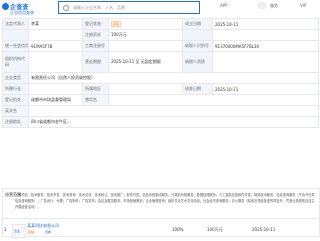 The height and width of the screenshot is (241, 320). I want to click on notification-icon, so click(262, 5).